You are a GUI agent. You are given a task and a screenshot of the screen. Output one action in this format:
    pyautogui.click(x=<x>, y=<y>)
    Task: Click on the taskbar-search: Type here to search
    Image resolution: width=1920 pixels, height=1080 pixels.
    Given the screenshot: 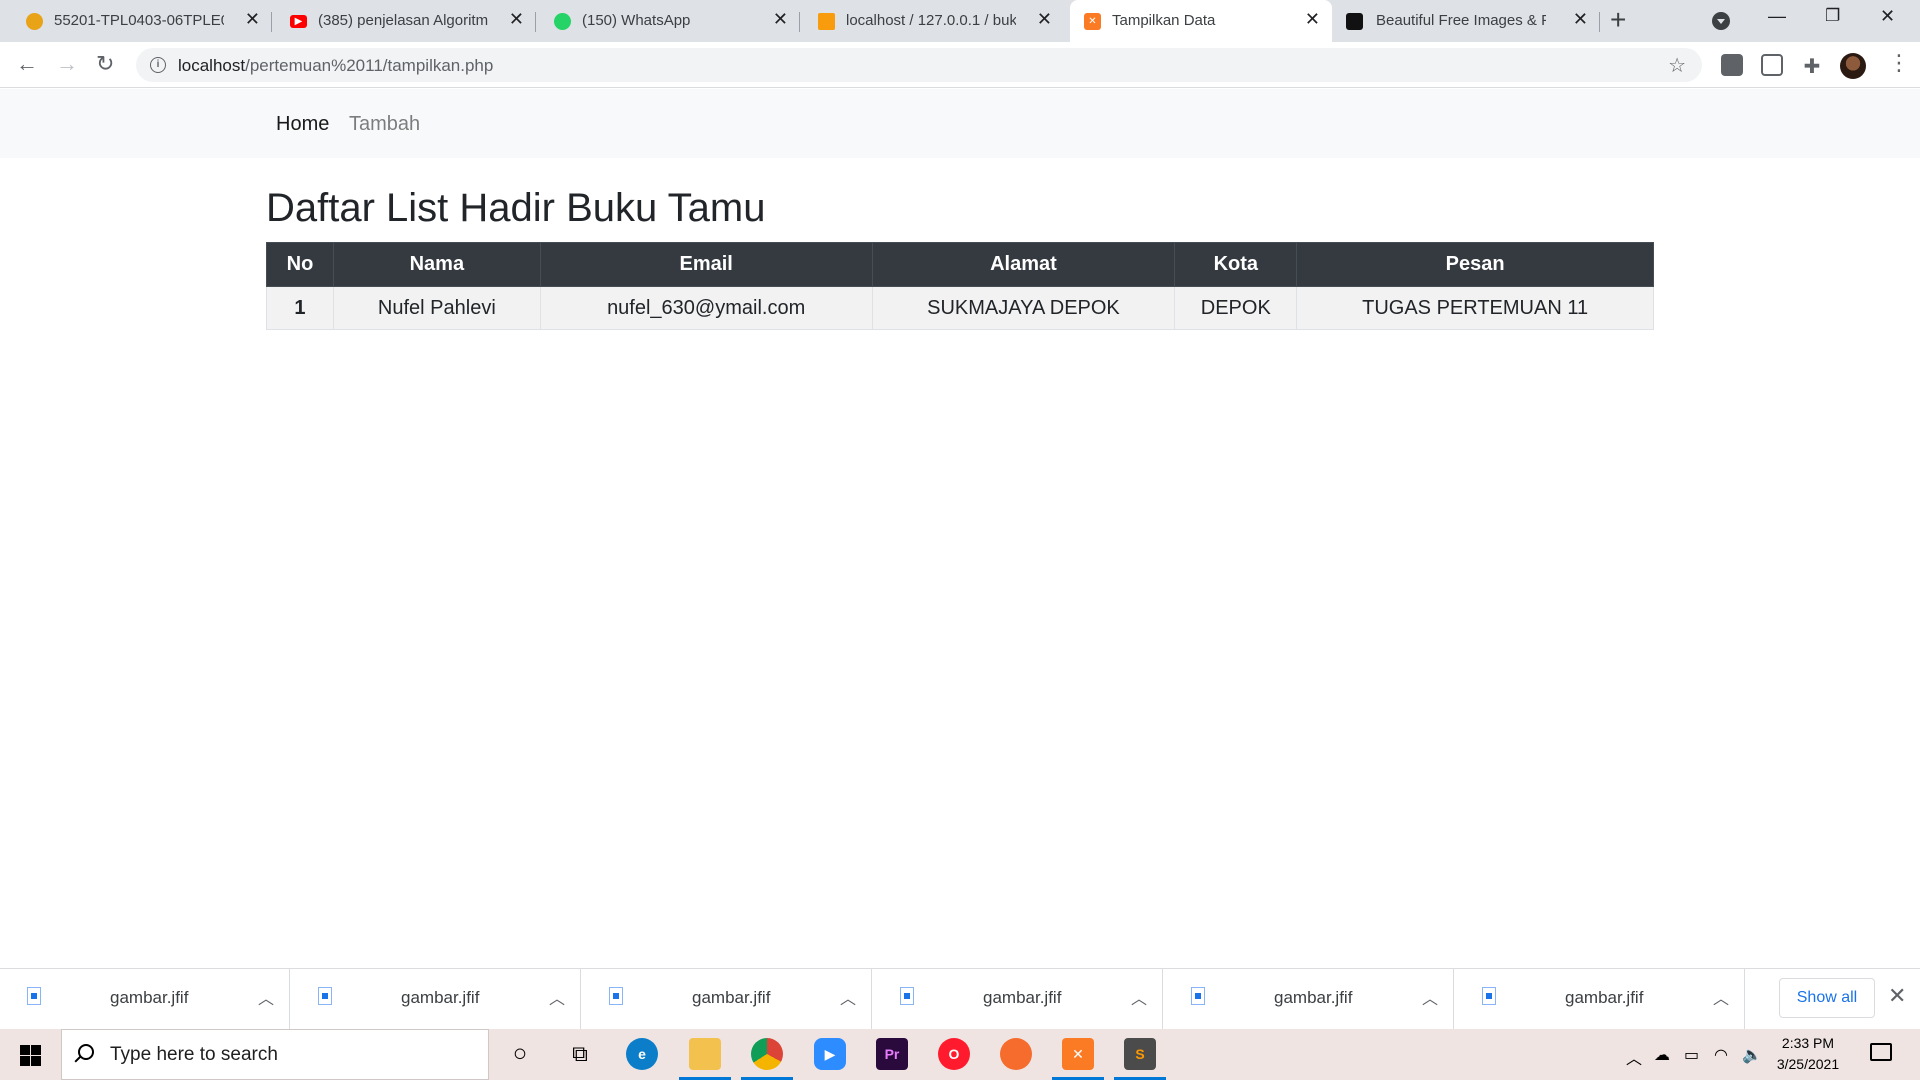 What is the action you would take?
    pyautogui.click(x=275, y=1054)
    